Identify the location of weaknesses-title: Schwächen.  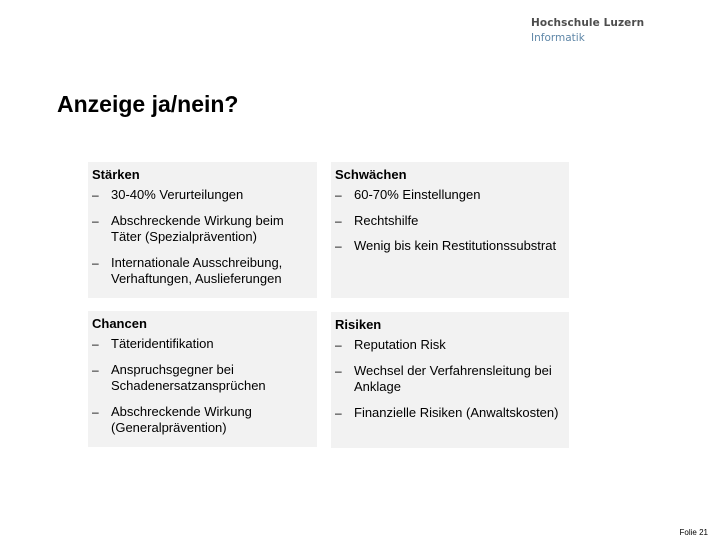
(371, 174).